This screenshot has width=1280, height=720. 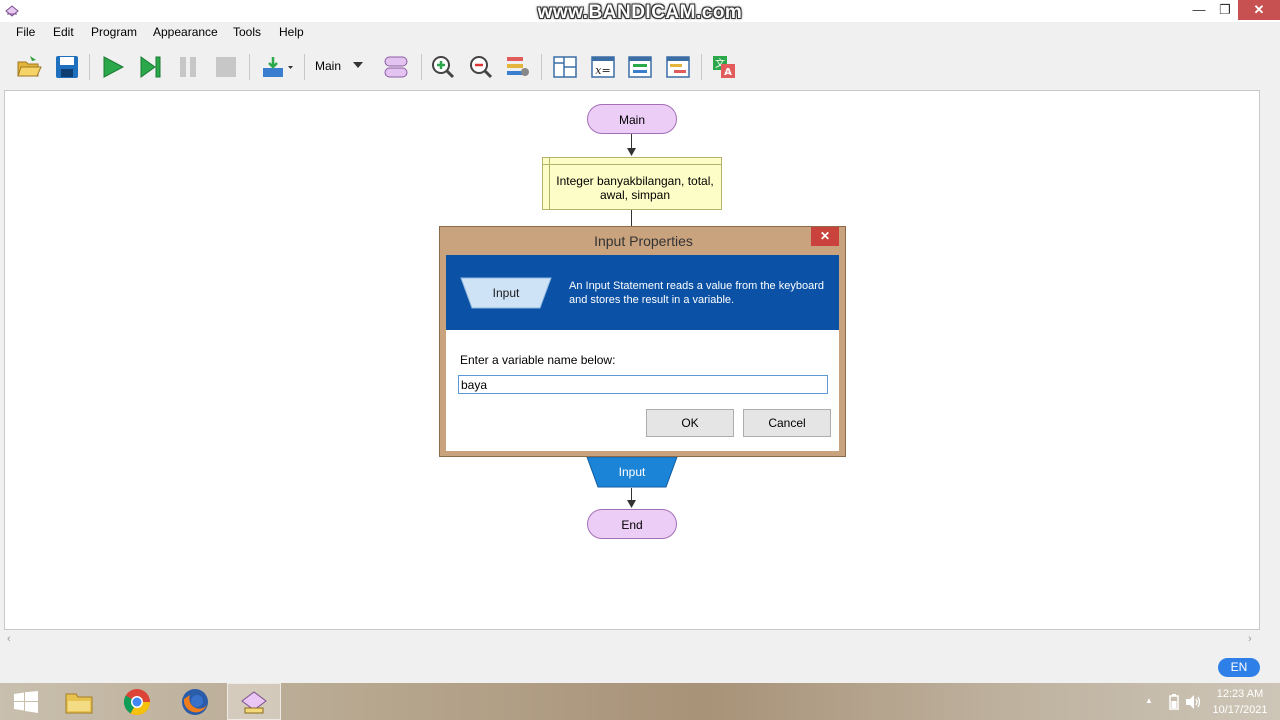 I want to click on console-icon, so click(x=678, y=67).